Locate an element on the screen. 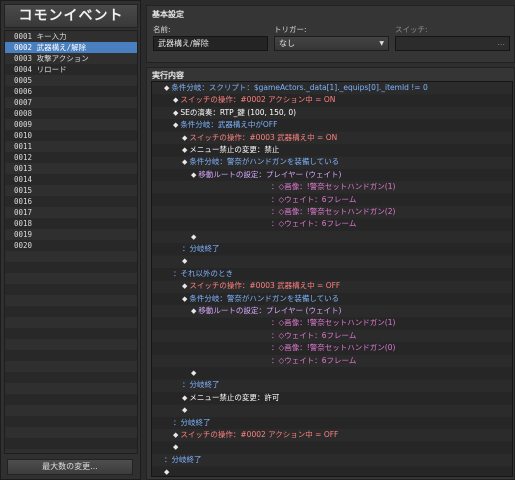 This screenshot has height=480, width=515. name-label: 名前: is located at coordinates (162, 29).